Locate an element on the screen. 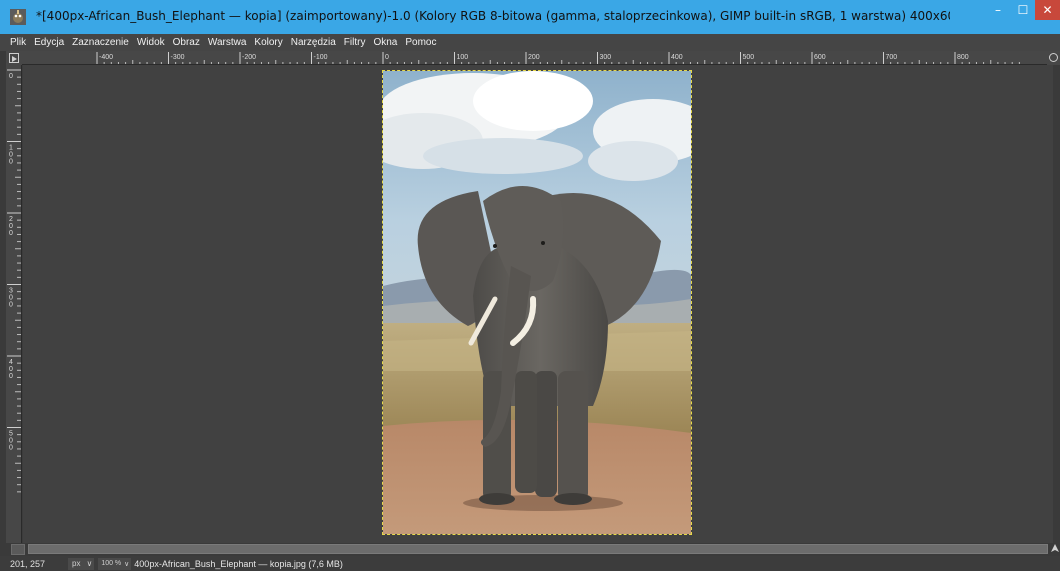 Image resolution: width=1060 pixels, height=571 pixels. ruler-label: 700 is located at coordinates (892, 57).